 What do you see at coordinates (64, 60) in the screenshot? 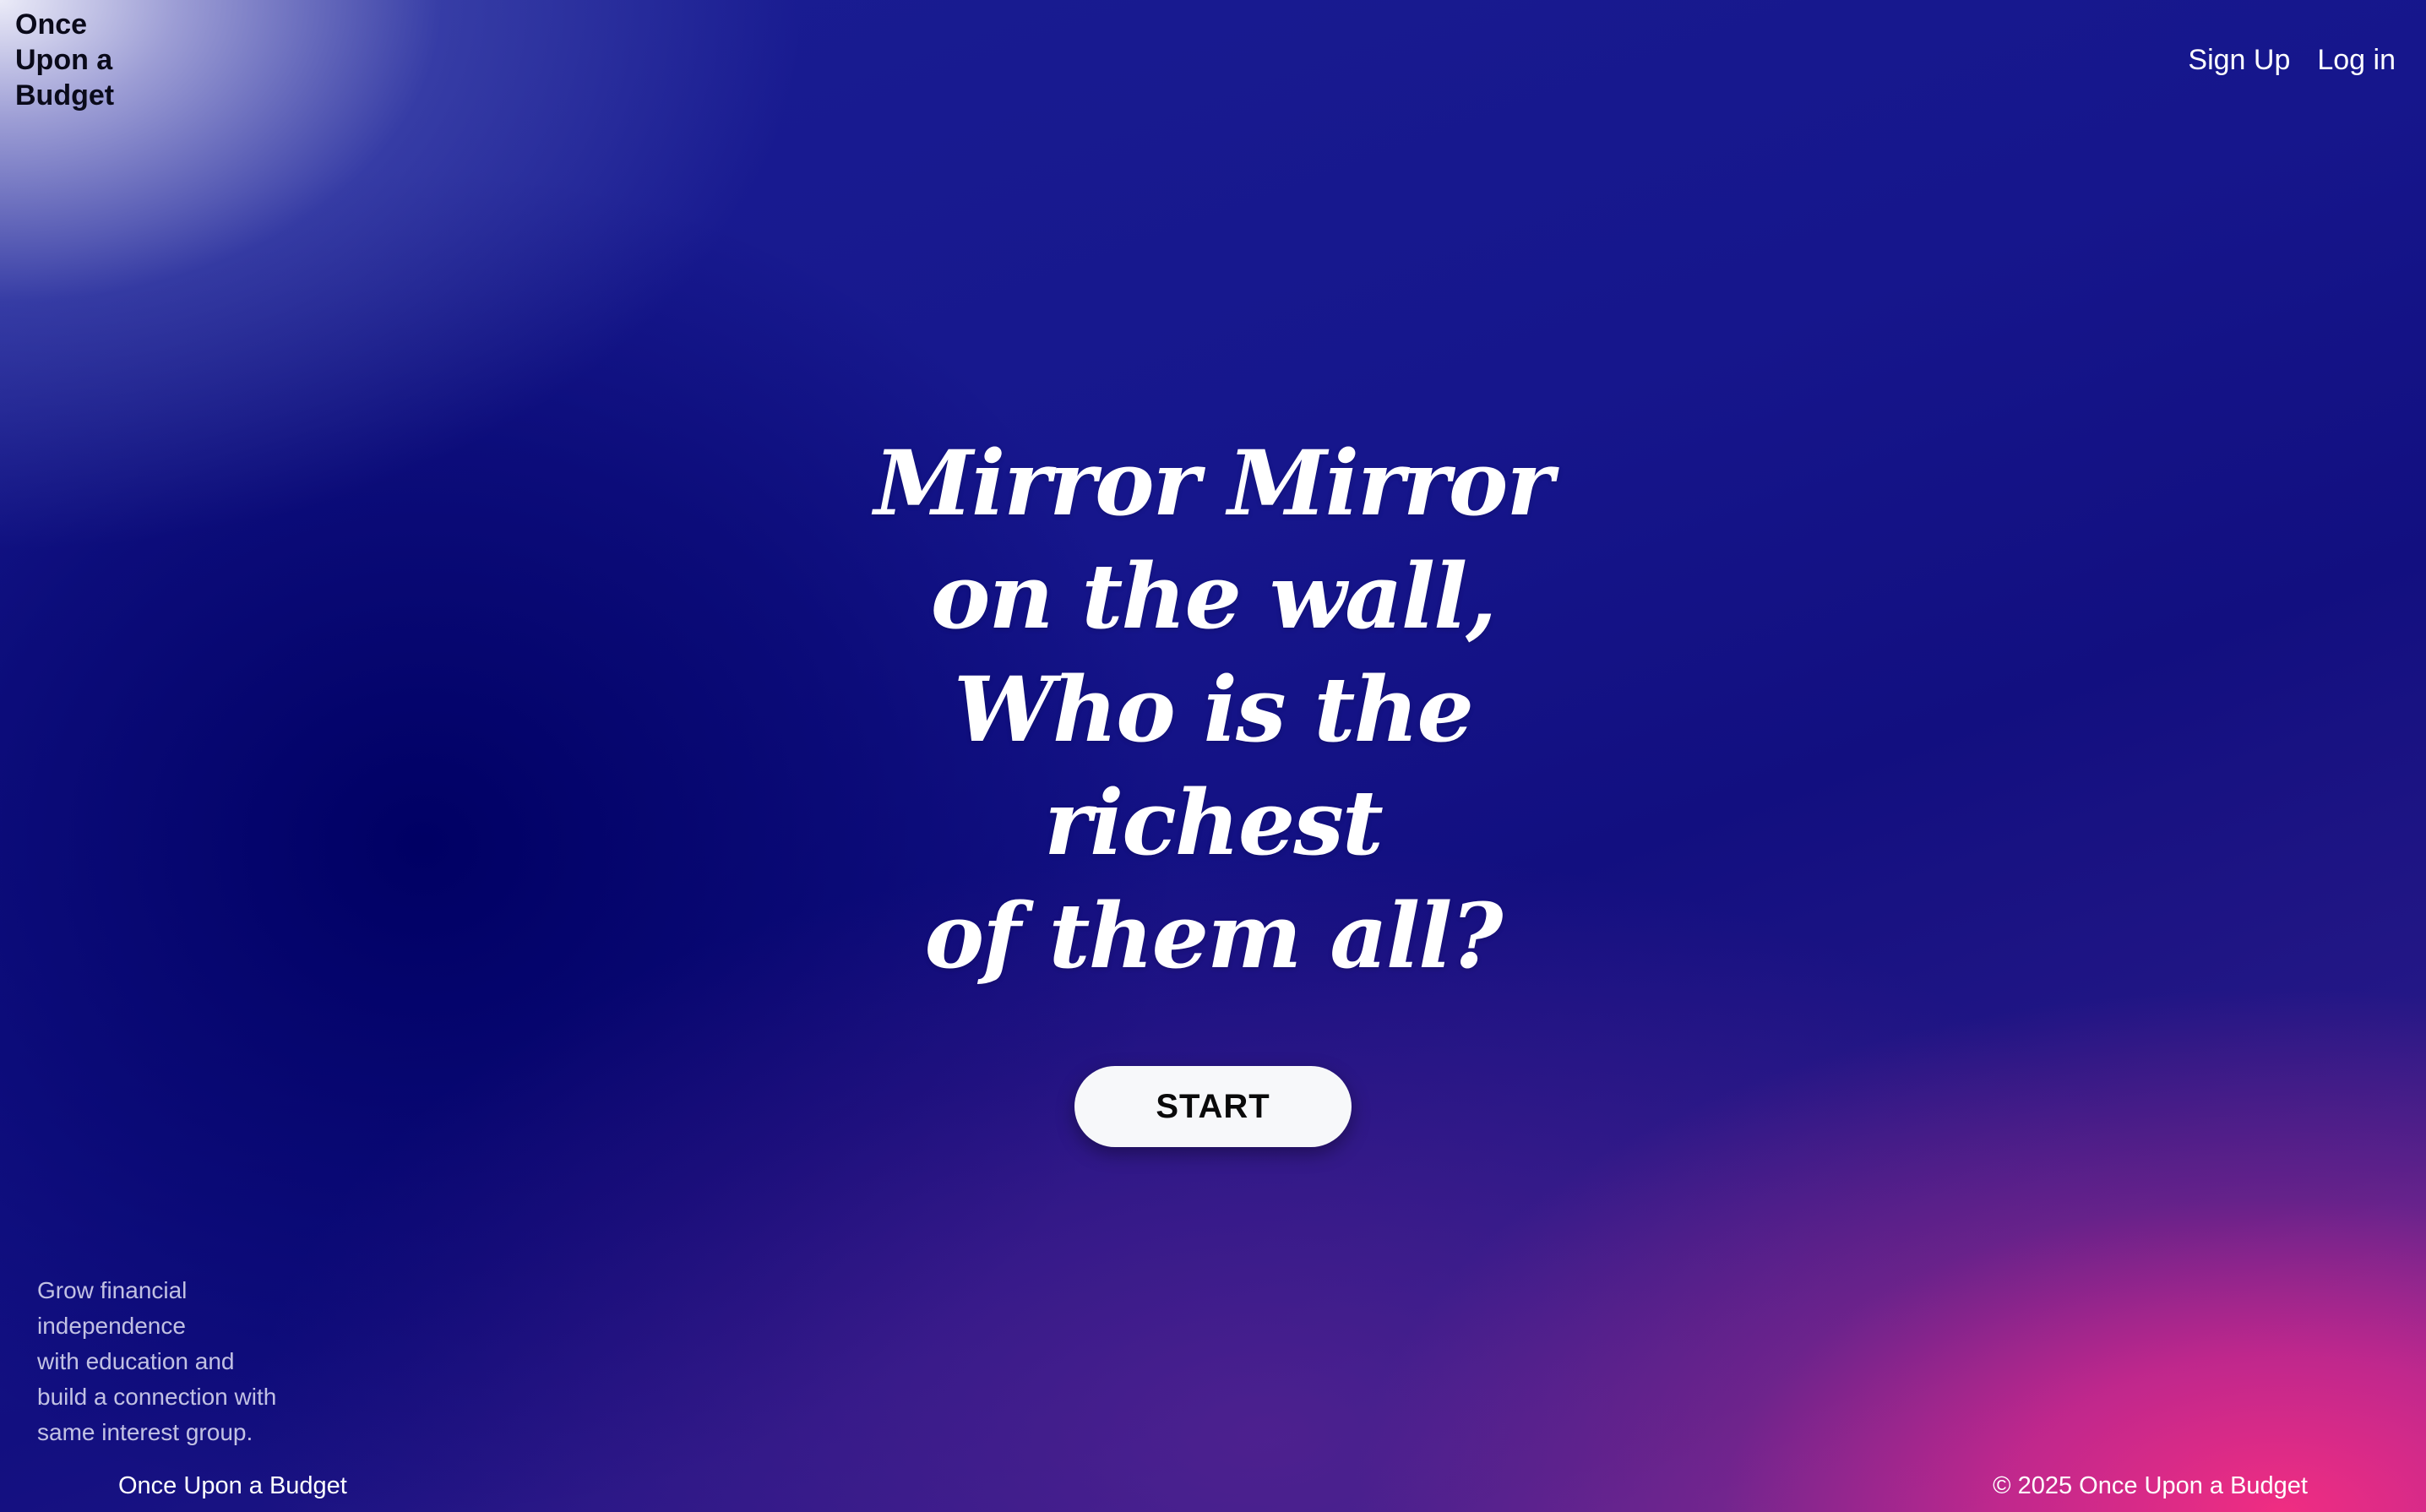
I see `brand-line: Upon a` at bounding box center [64, 60].